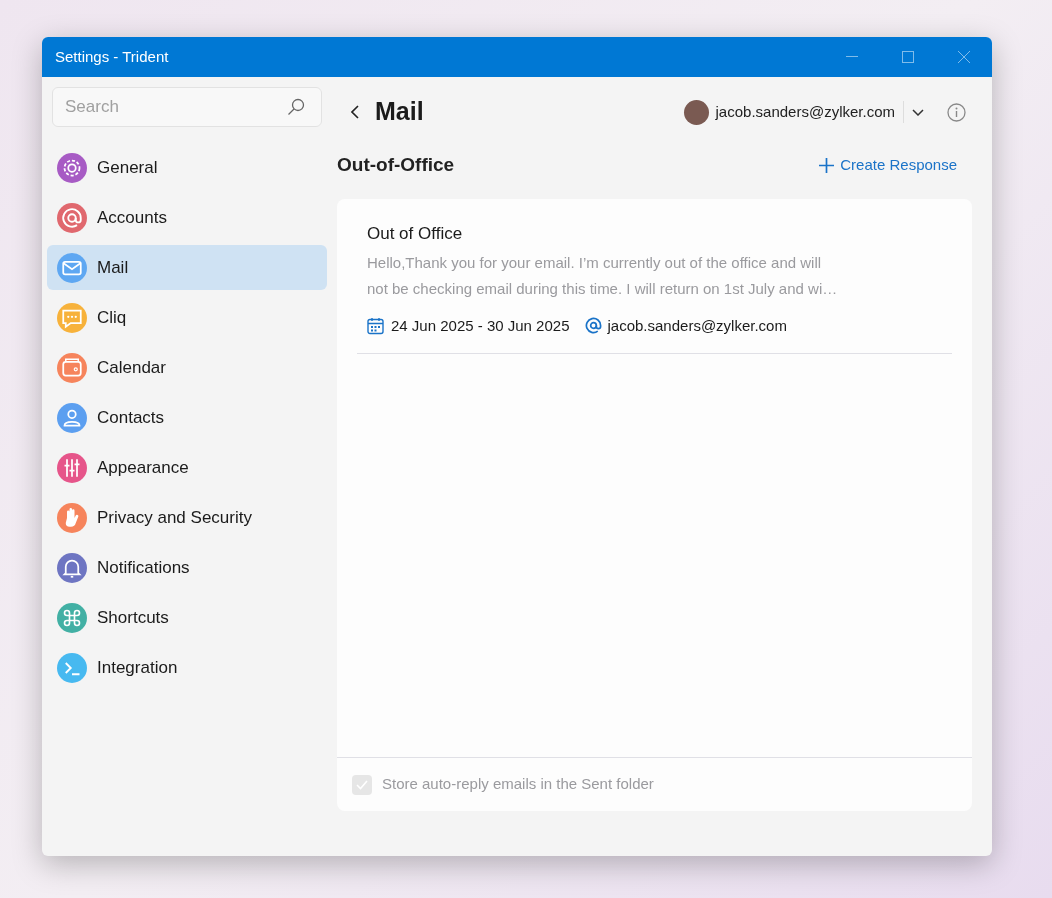 The height and width of the screenshot is (898, 1052). What do you see at coordinates (187, 267) in the screenshot?
I see `sidebar-item: Mail` at bounding box center [187, 267].